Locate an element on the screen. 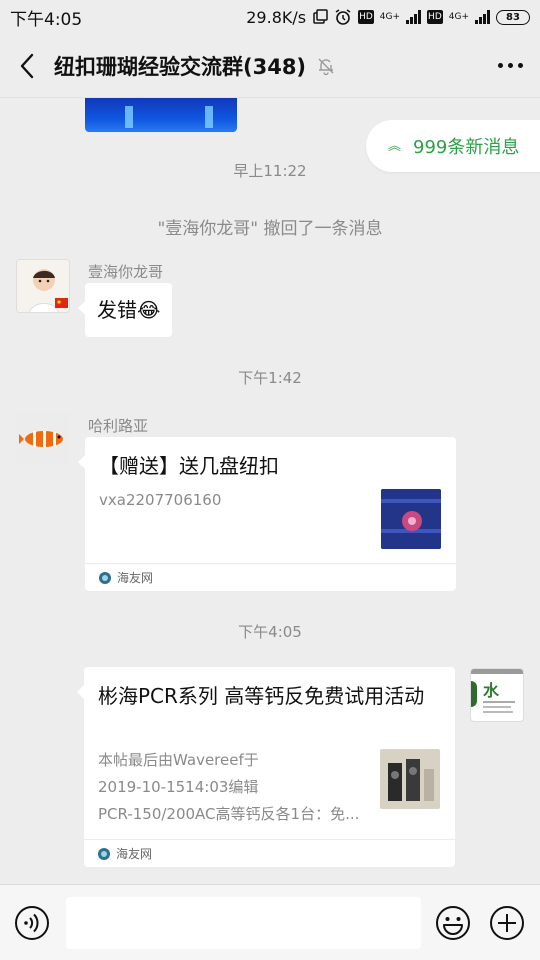 This screenshot has width=540, height=960. network-type: 4G+ is located at coordinates (390, 17).